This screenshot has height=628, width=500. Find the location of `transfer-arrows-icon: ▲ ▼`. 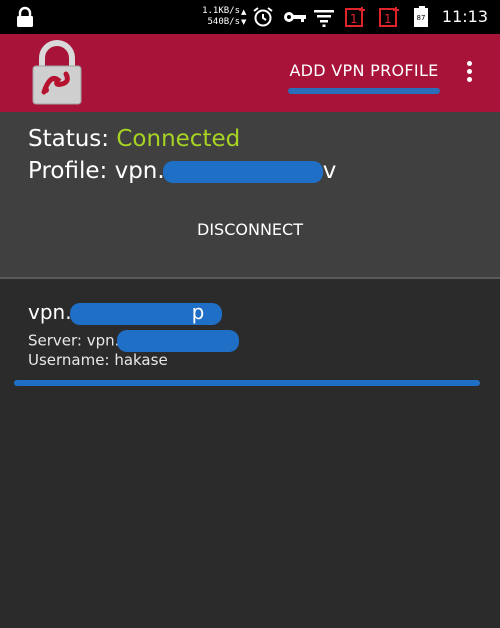

transfer-arrows-icon: ▲ ▼ is located at coordinates (244, 17).